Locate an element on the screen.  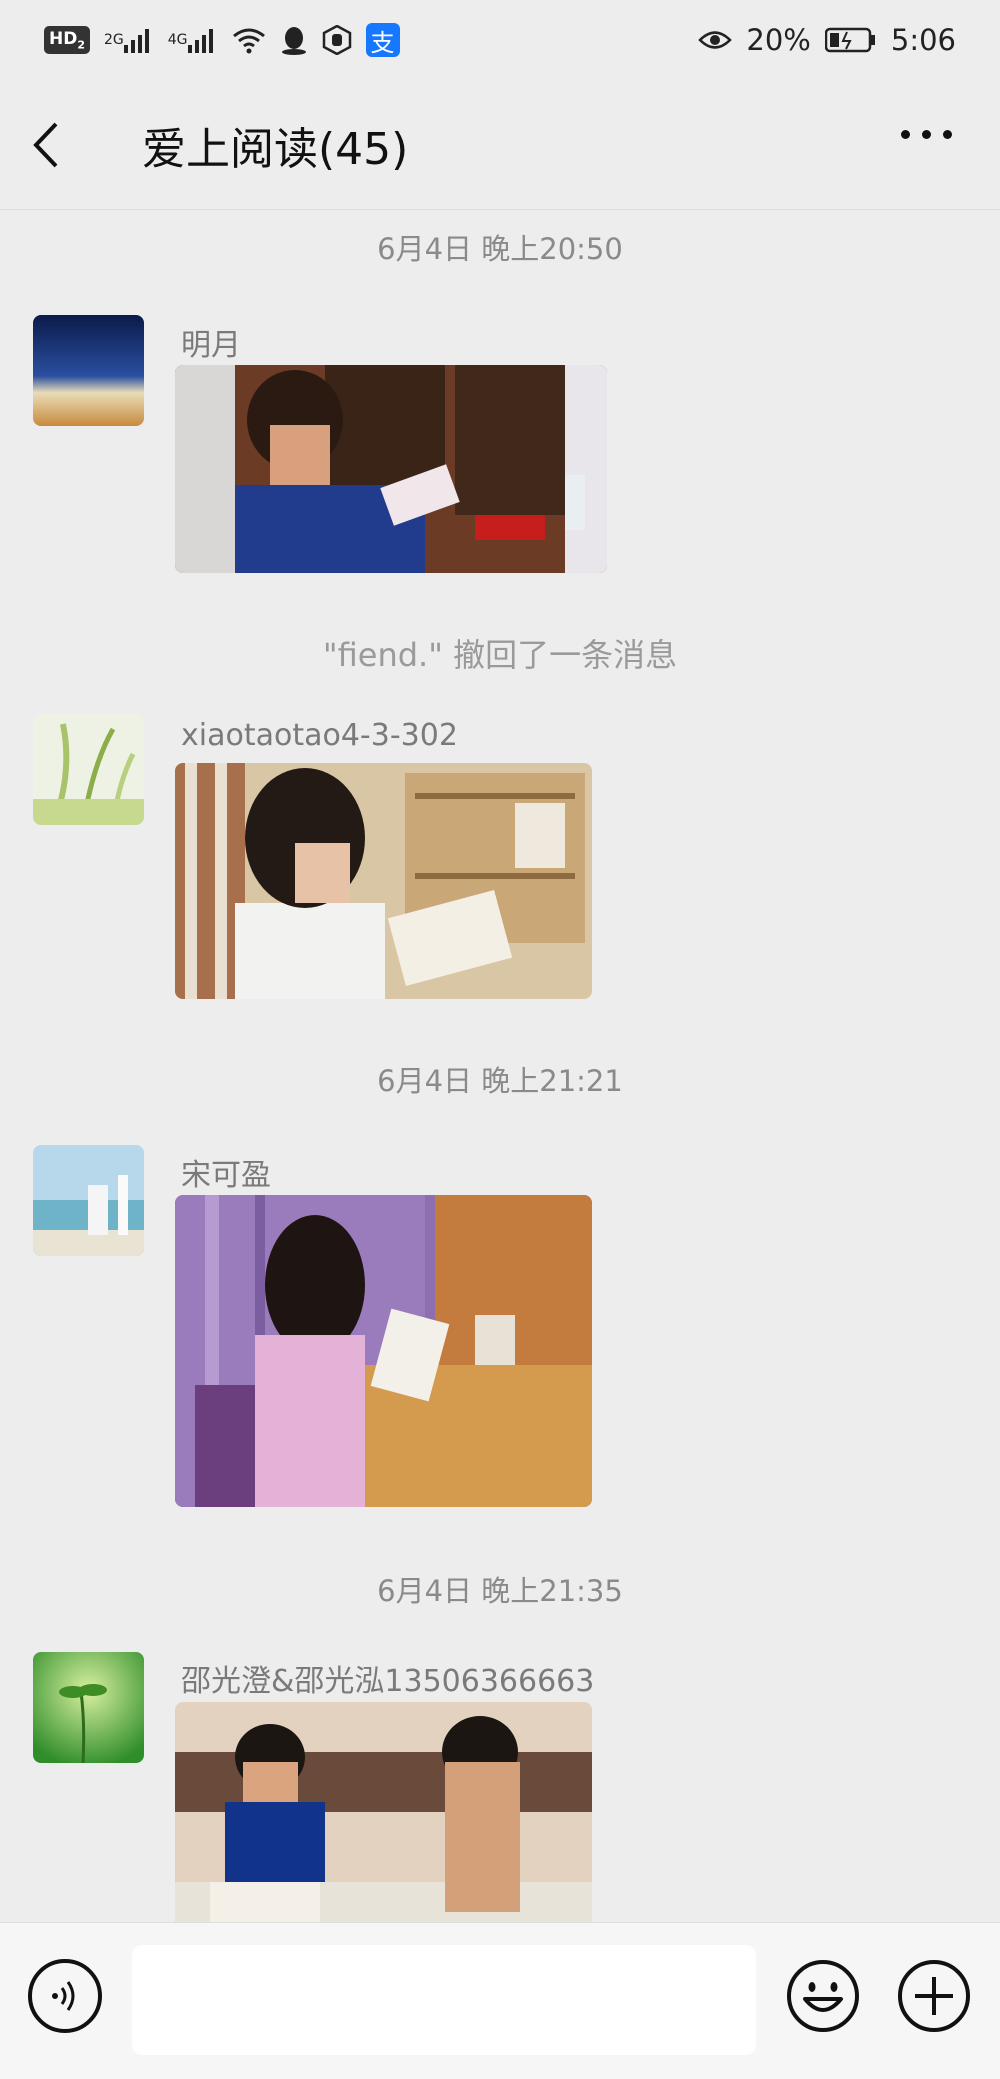
status-left: HD2 2G 4G 支 is located at coordinates (222, 40).